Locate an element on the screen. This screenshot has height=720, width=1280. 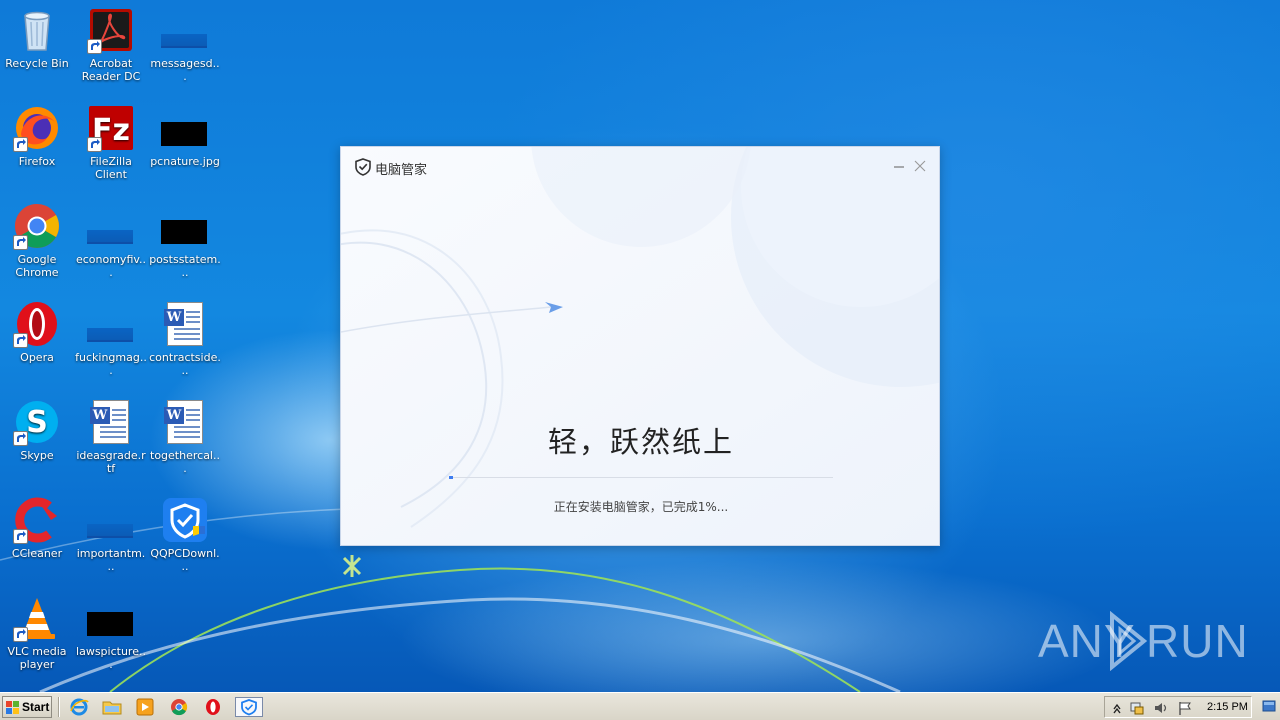
desktop-icon-vlc: VLC media player is located at coordinates (37, 632).